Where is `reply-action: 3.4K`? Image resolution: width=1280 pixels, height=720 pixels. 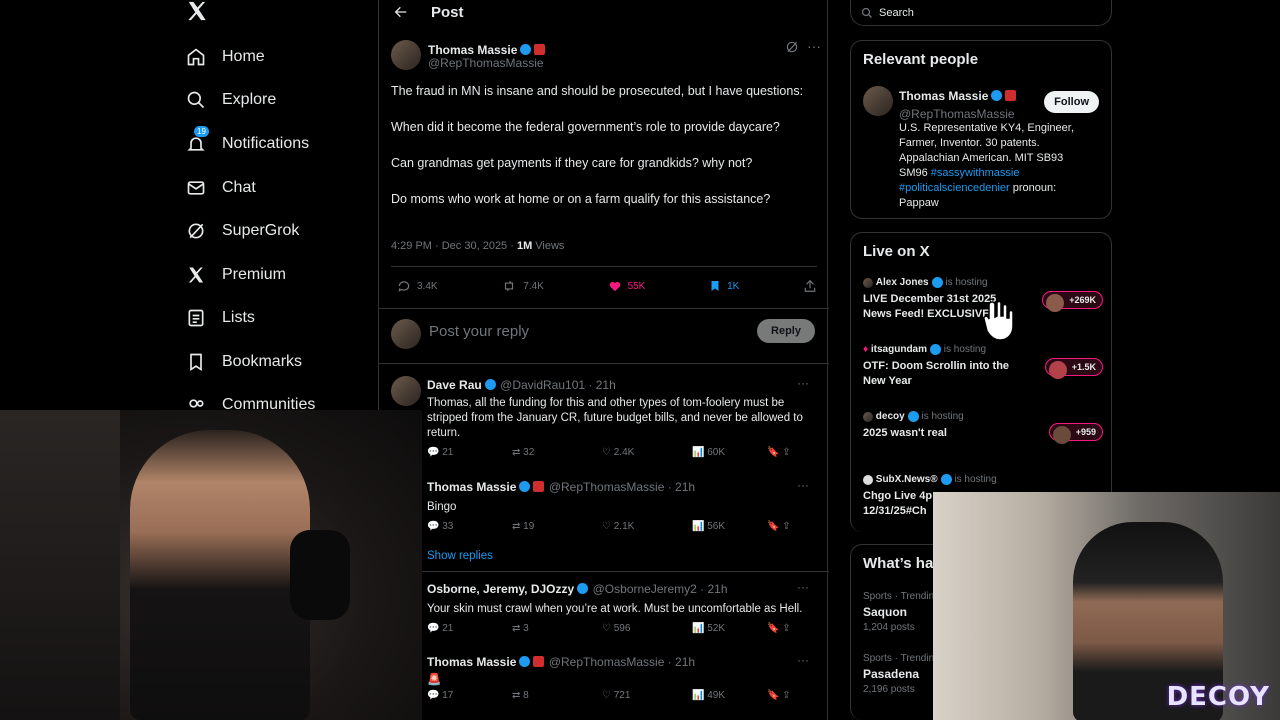
reply-action: 3.4K is located at coordinates (417, 286).